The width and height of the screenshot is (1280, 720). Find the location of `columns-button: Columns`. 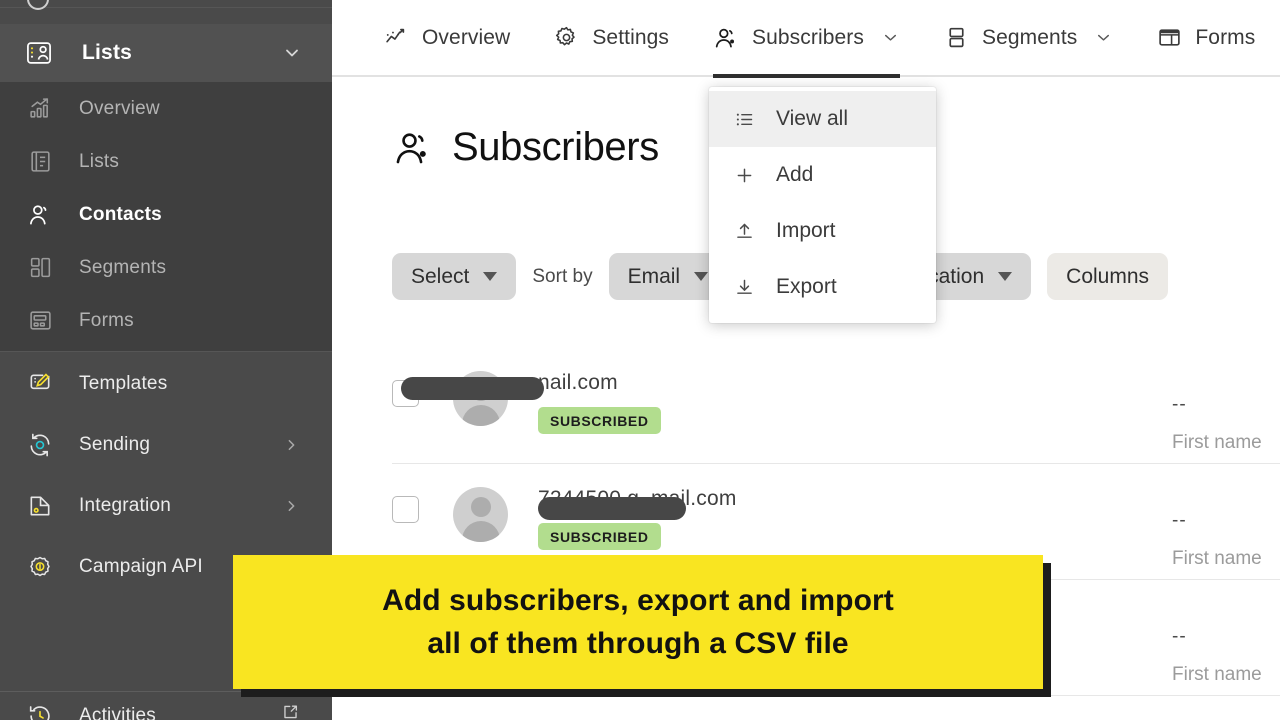

columns-button: Columns is located at coordinates (1108, 276).